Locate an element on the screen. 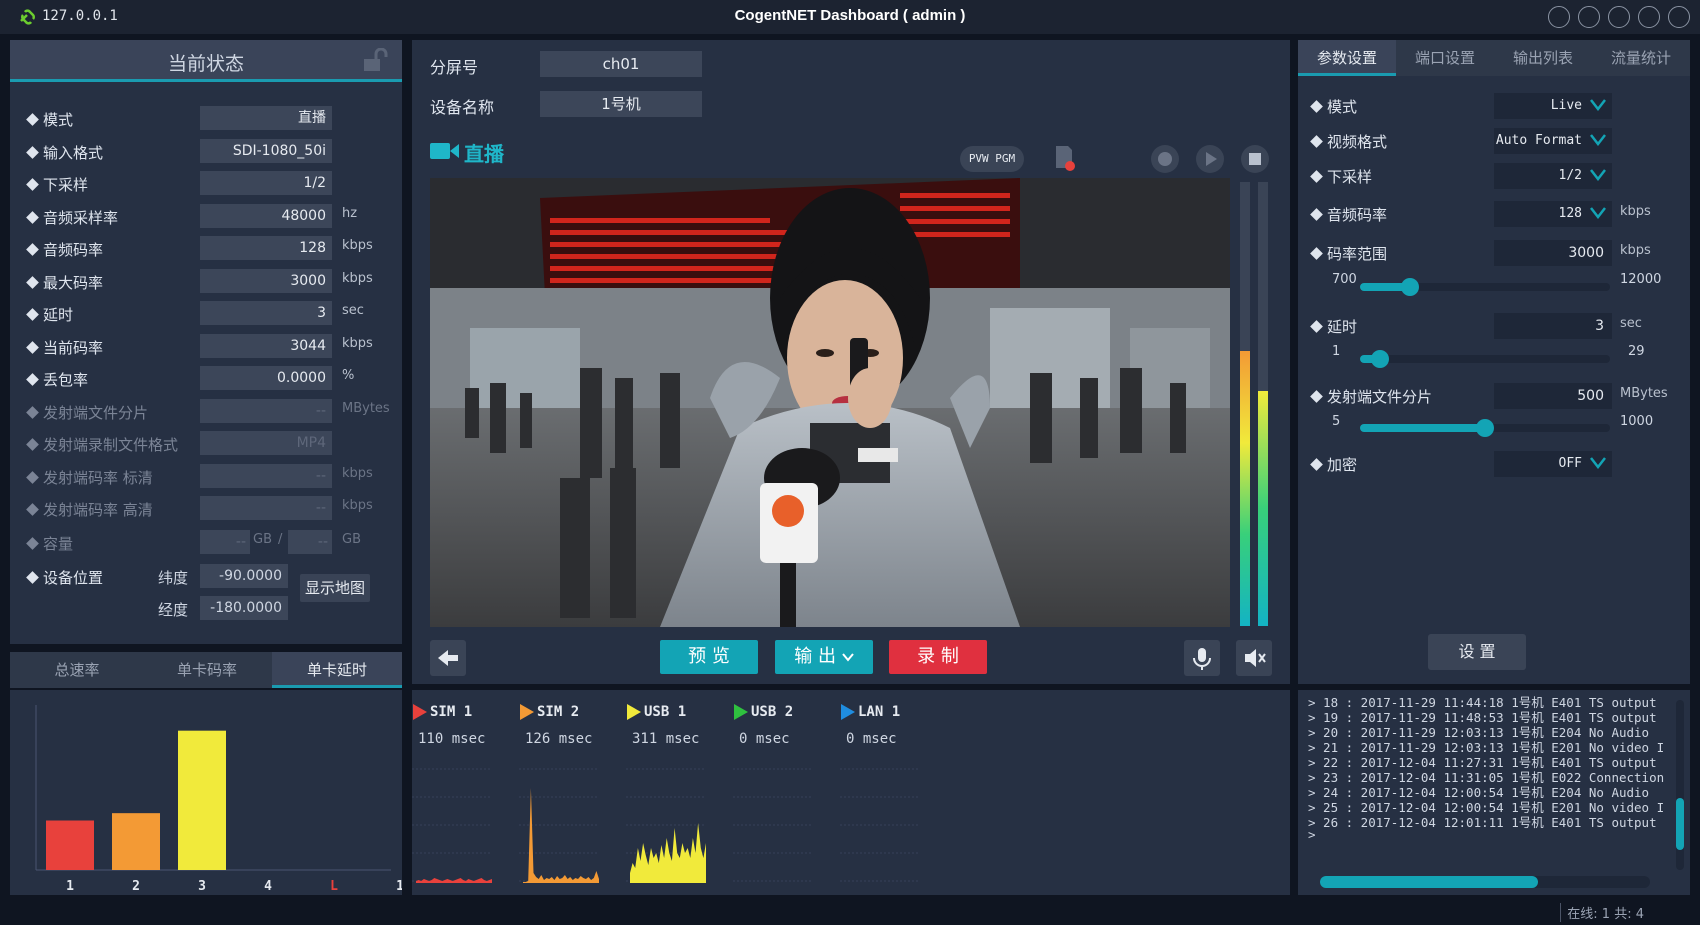 This screenshot has width=1700, height=925. status-unit: MBytes is located at coordinates (366, 408).